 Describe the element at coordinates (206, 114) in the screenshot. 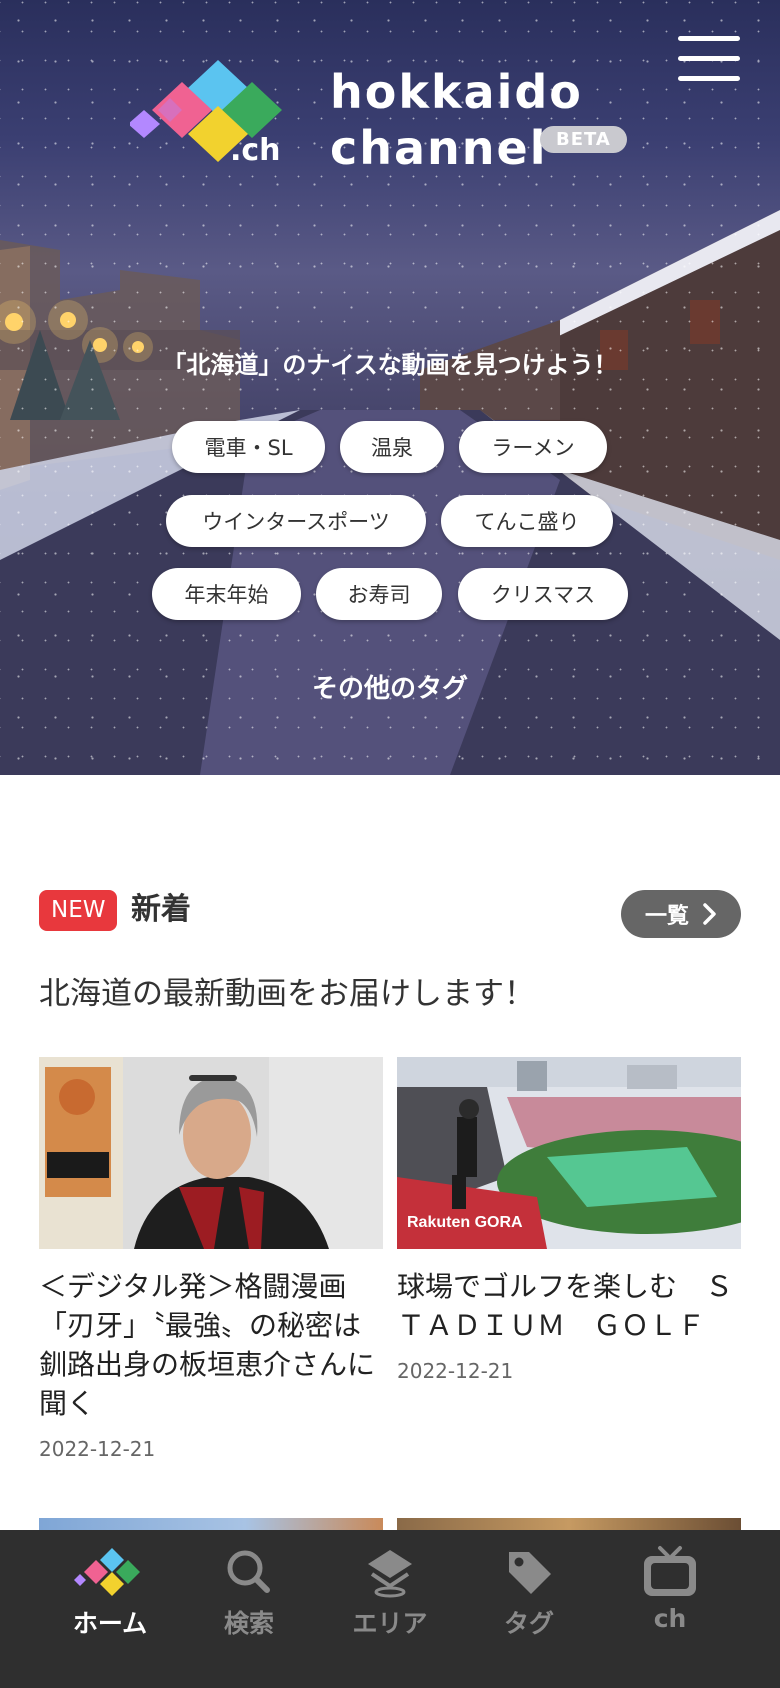

I see `logo-diamonds-icon: .ch` at that location.